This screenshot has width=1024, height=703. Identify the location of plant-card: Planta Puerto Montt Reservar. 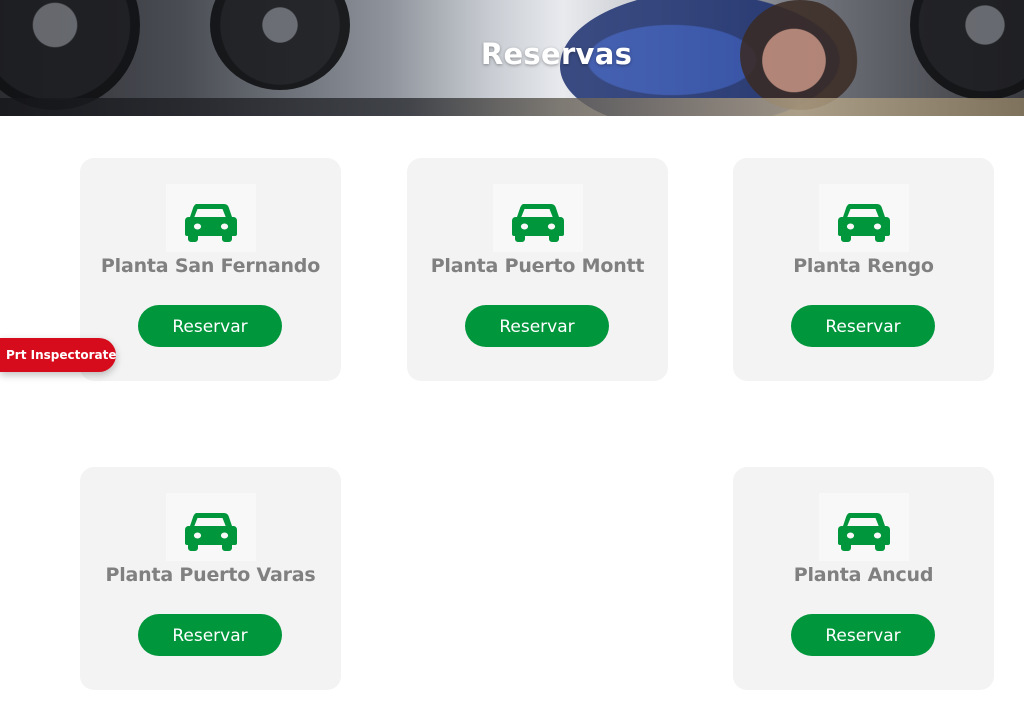
(537, 269).